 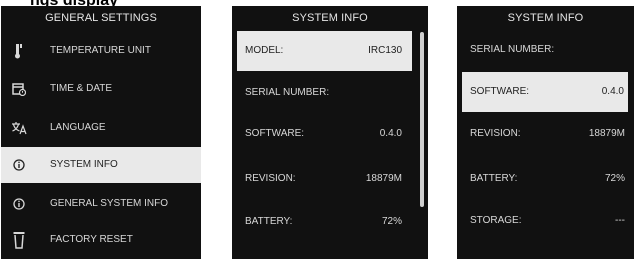 What do you see at coordinates (19, 51) in the screenshot?
I see `thermometer-icon` at bounding box center [19, 51].